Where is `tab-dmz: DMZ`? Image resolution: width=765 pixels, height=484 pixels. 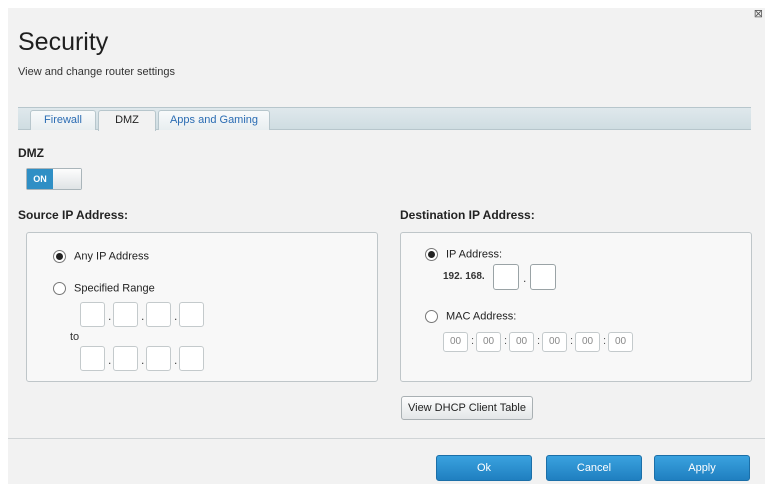 tab-dmz: DMZ is located at coordinates (127, 120).